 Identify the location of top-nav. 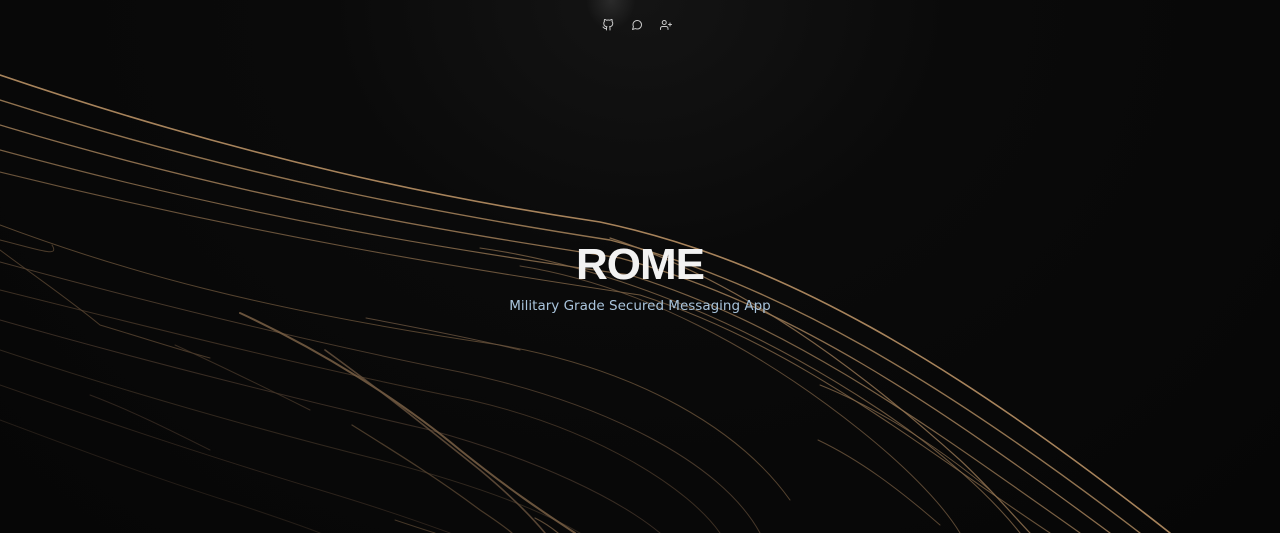
(637, 27).